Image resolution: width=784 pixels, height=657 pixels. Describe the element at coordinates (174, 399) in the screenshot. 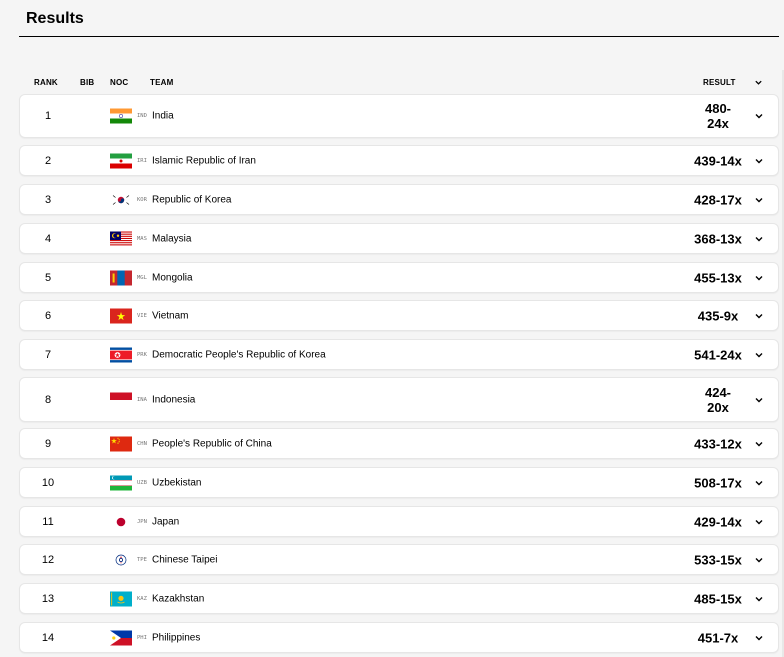

I see `team-name: Indonesia` at that location.